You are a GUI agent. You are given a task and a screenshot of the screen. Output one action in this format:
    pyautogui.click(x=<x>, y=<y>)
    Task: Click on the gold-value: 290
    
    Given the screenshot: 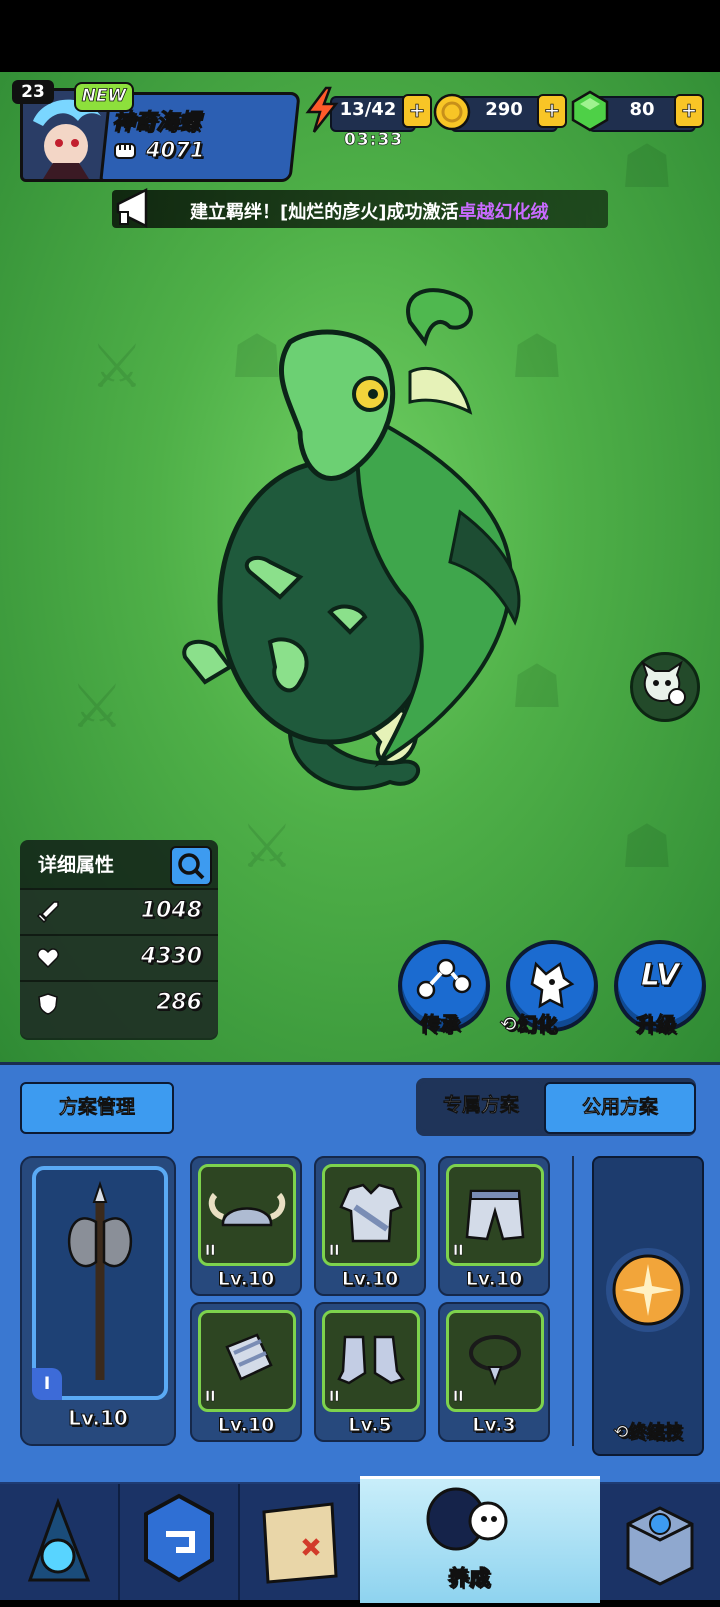 What is the action you would take?
    pyautogui.click(x=504, y=109)
    